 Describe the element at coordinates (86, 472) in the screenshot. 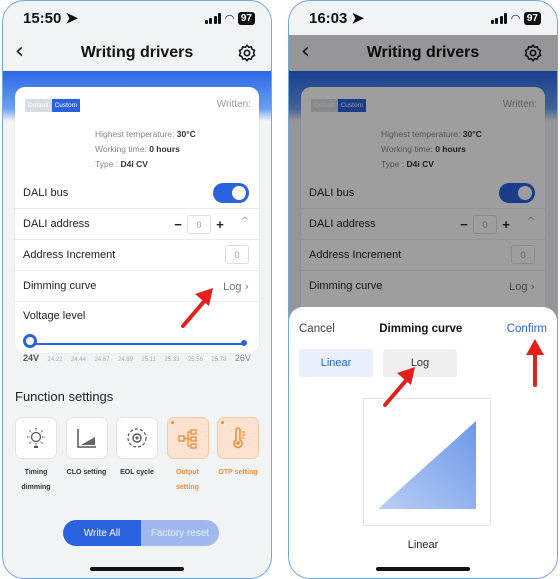

I see `function-label: CLO setting` at that location.